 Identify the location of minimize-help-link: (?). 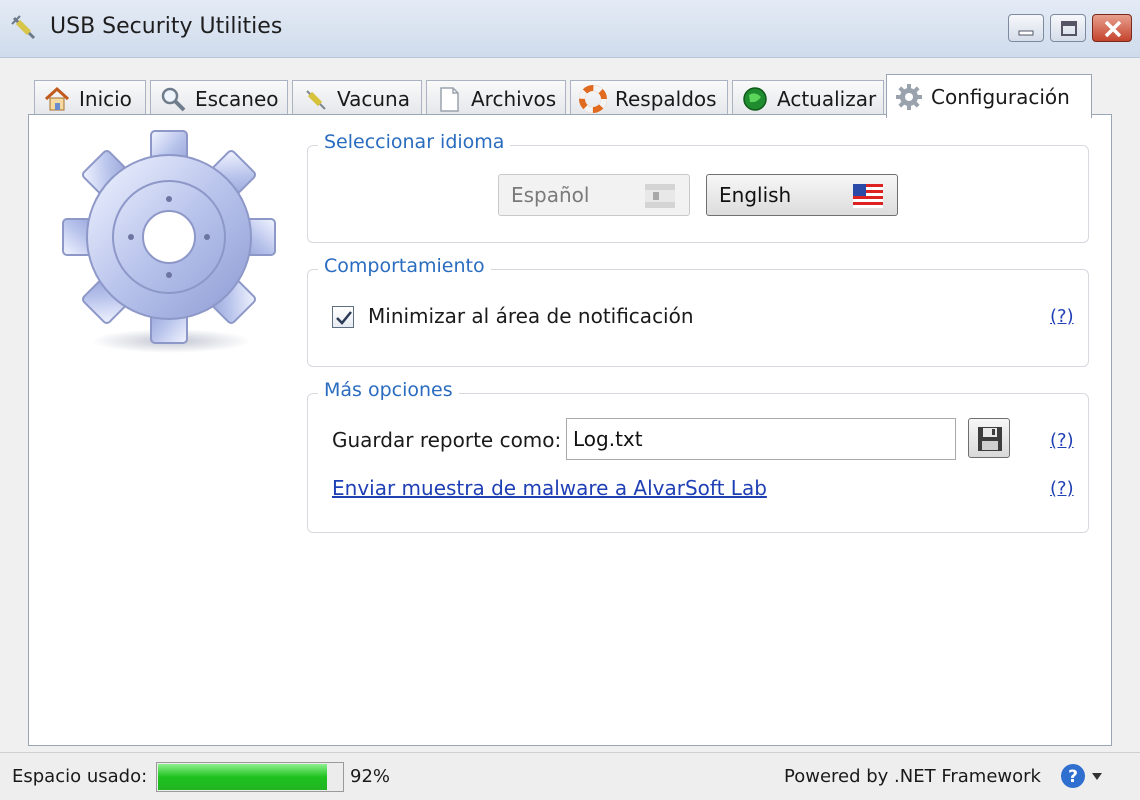
(1062, 316).